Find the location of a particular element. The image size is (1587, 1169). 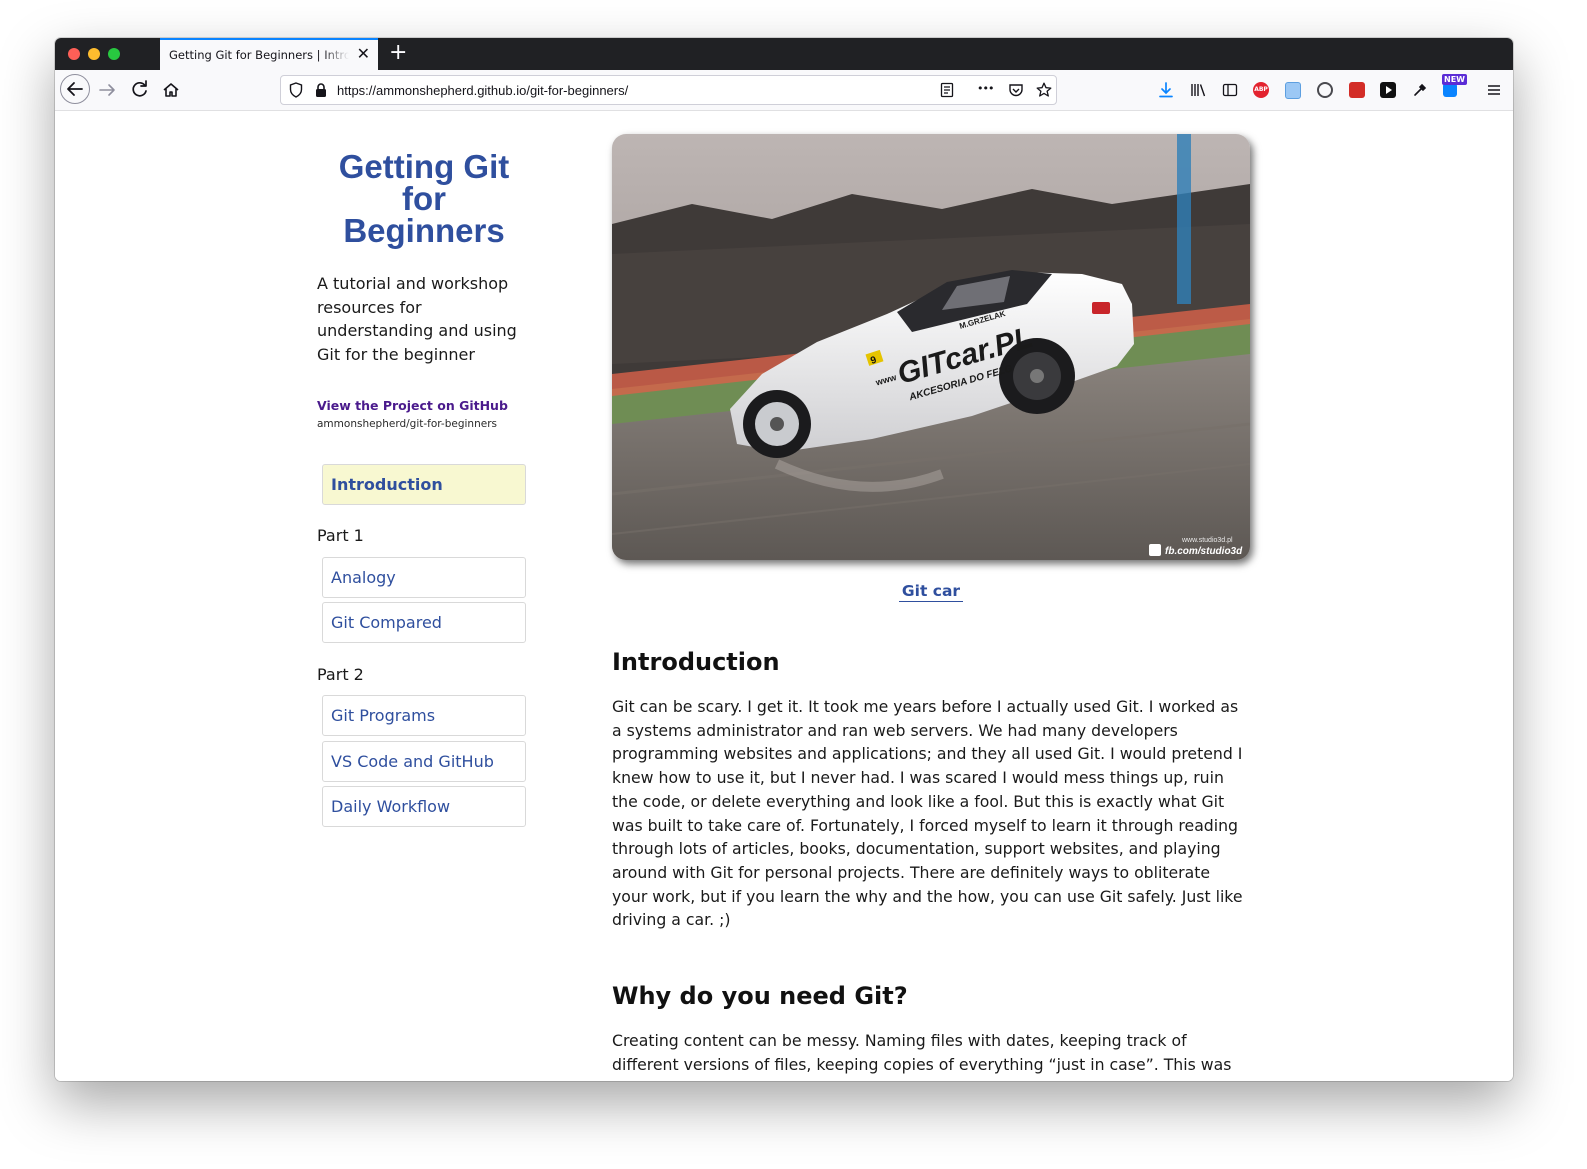

nav-item-git-compared: Git Compared is located at coordinates (424, 622).